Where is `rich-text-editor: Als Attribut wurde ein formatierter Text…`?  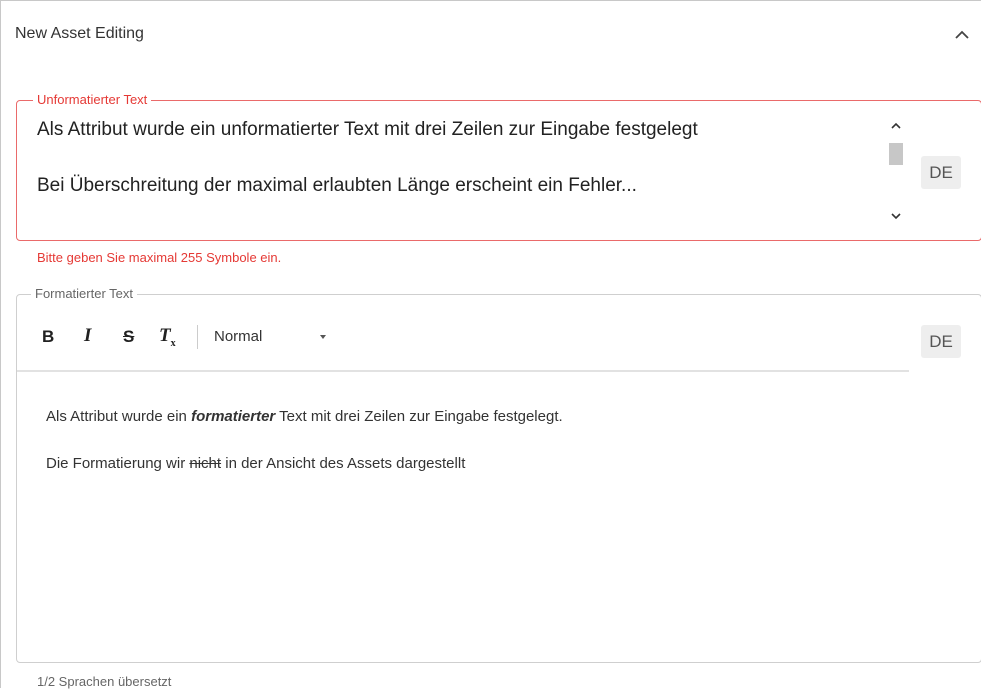
rich-text-editor: Als Attribut wurde ein formatierter Text… is located at coordinates (304, 440).